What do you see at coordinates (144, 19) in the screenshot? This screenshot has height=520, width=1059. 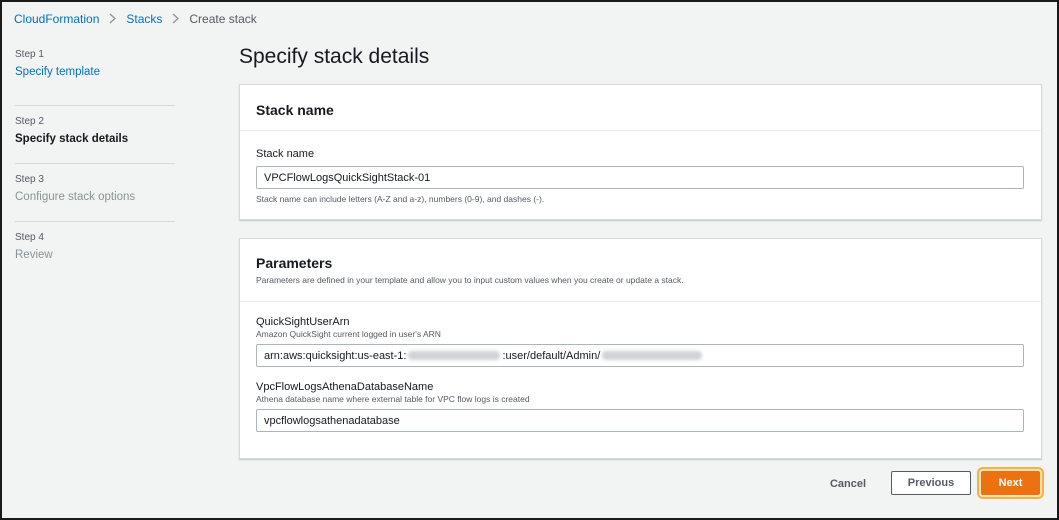 I see `breadcrumb-stacks: Stacks` at bounding box center [144, 19].